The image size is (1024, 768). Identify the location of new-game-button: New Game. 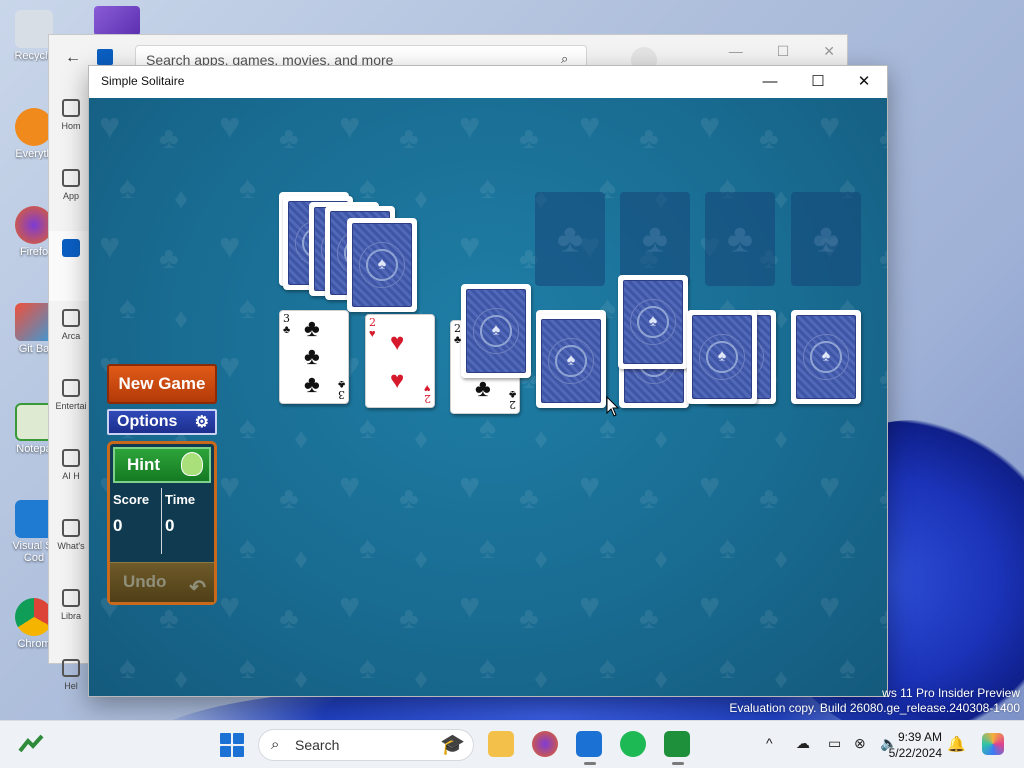
(162, 384).